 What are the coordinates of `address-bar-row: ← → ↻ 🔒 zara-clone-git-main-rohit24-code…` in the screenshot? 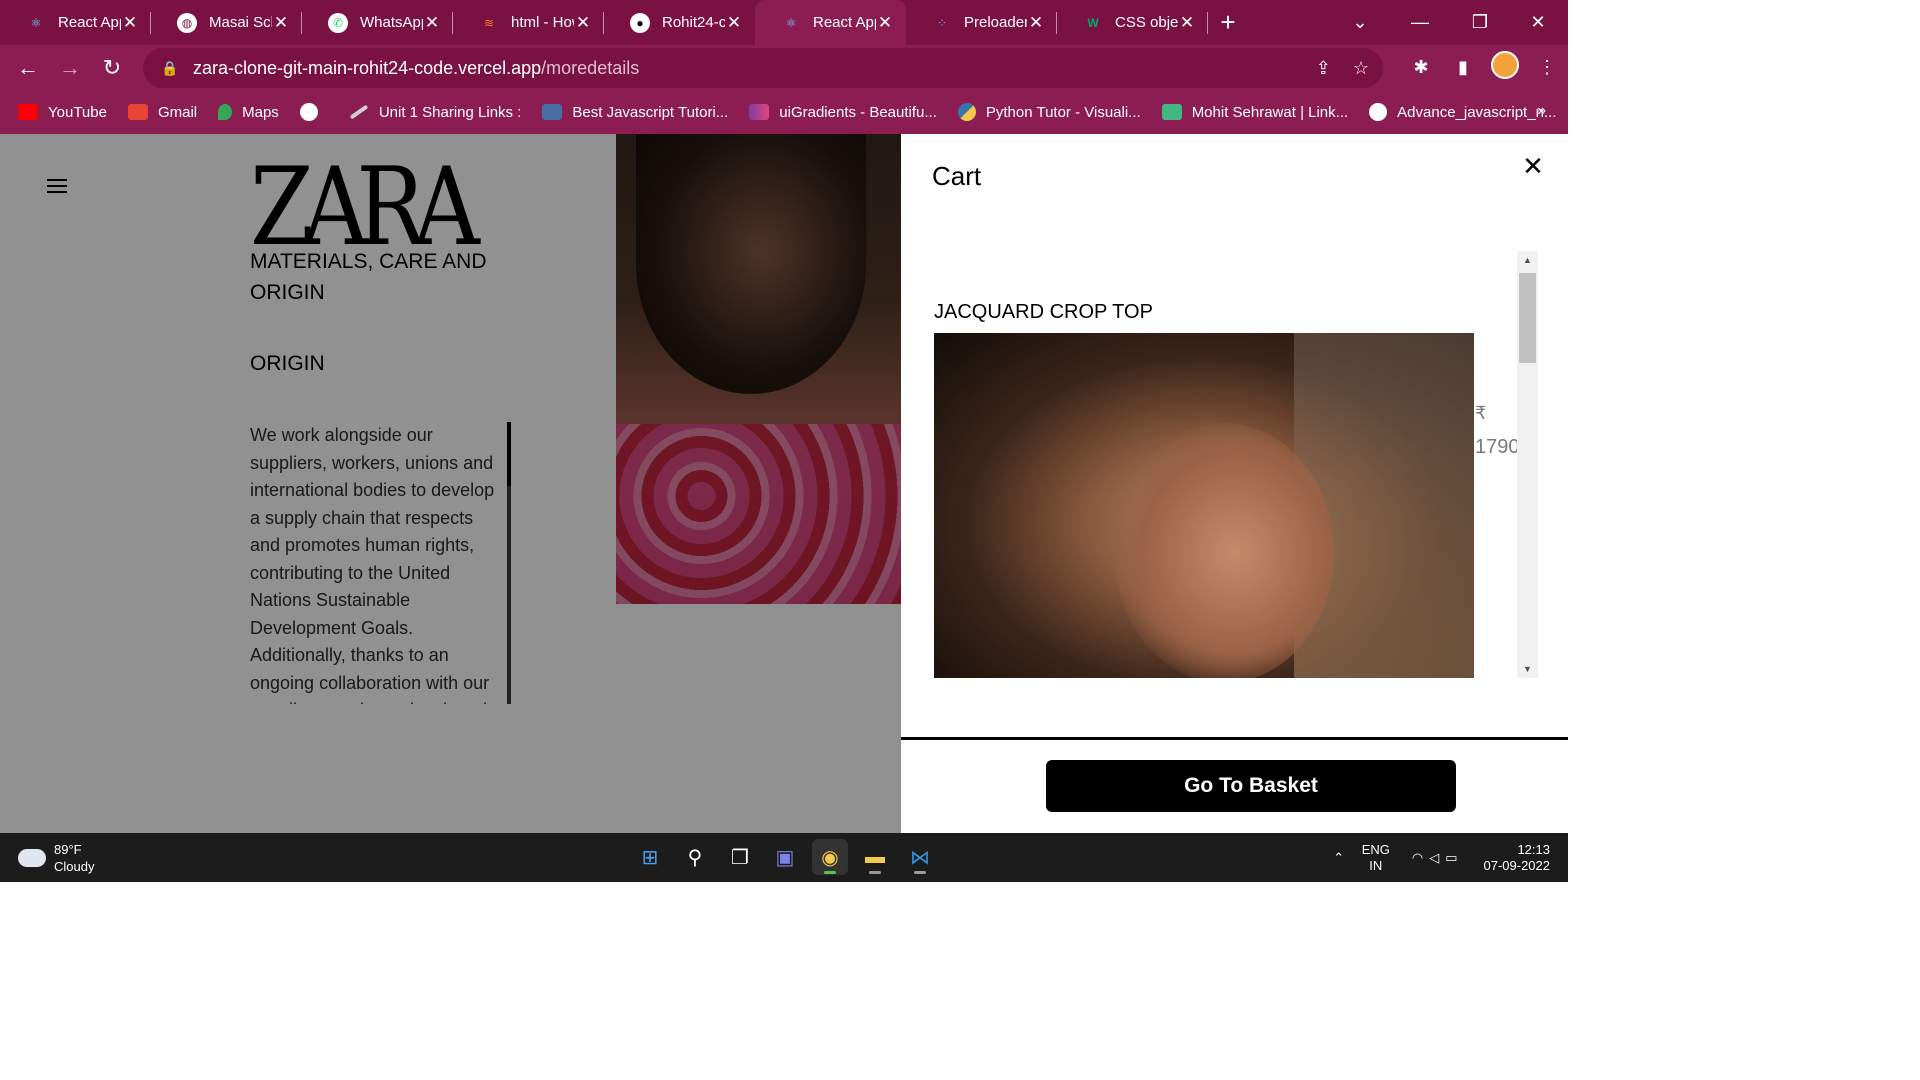 It's located at (784, 67).